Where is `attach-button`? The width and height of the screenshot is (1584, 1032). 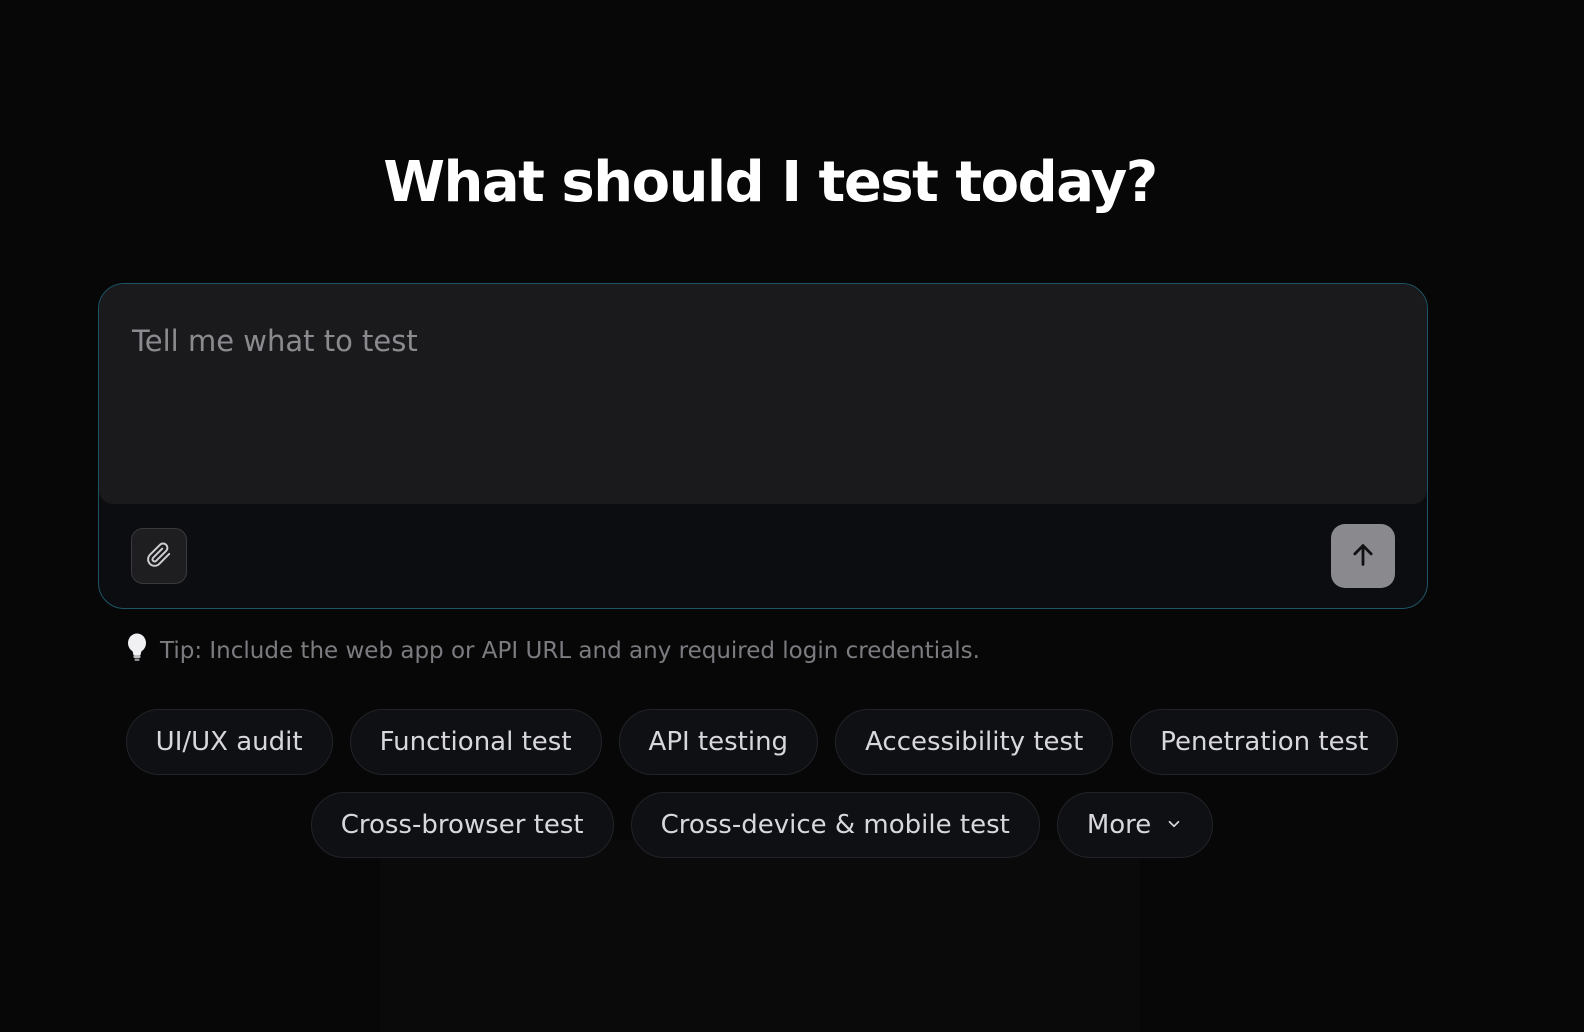
attach-button is located at coordinates (159, 556).